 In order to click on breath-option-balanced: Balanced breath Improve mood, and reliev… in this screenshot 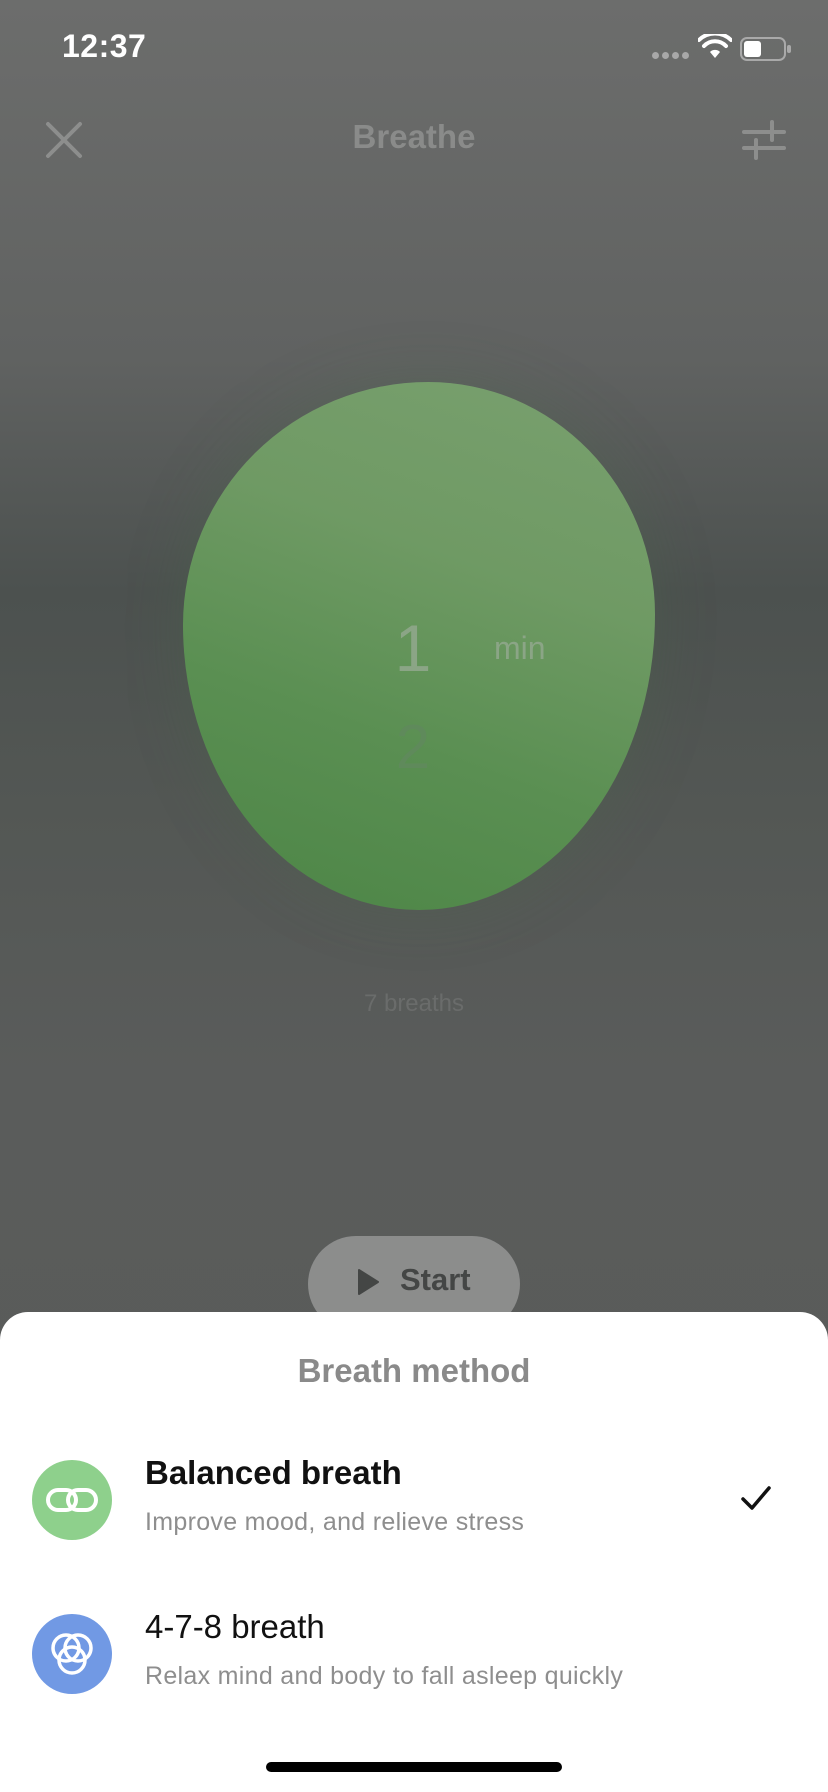, I will do `click(414, 1505)`.